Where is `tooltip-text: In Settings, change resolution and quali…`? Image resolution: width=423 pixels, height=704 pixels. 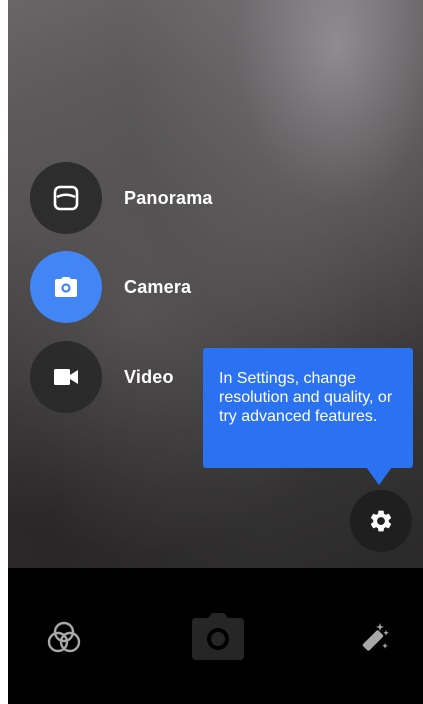
tooltip-text: In Settings, change resolution and quali… is located at coordinates (306, 397).